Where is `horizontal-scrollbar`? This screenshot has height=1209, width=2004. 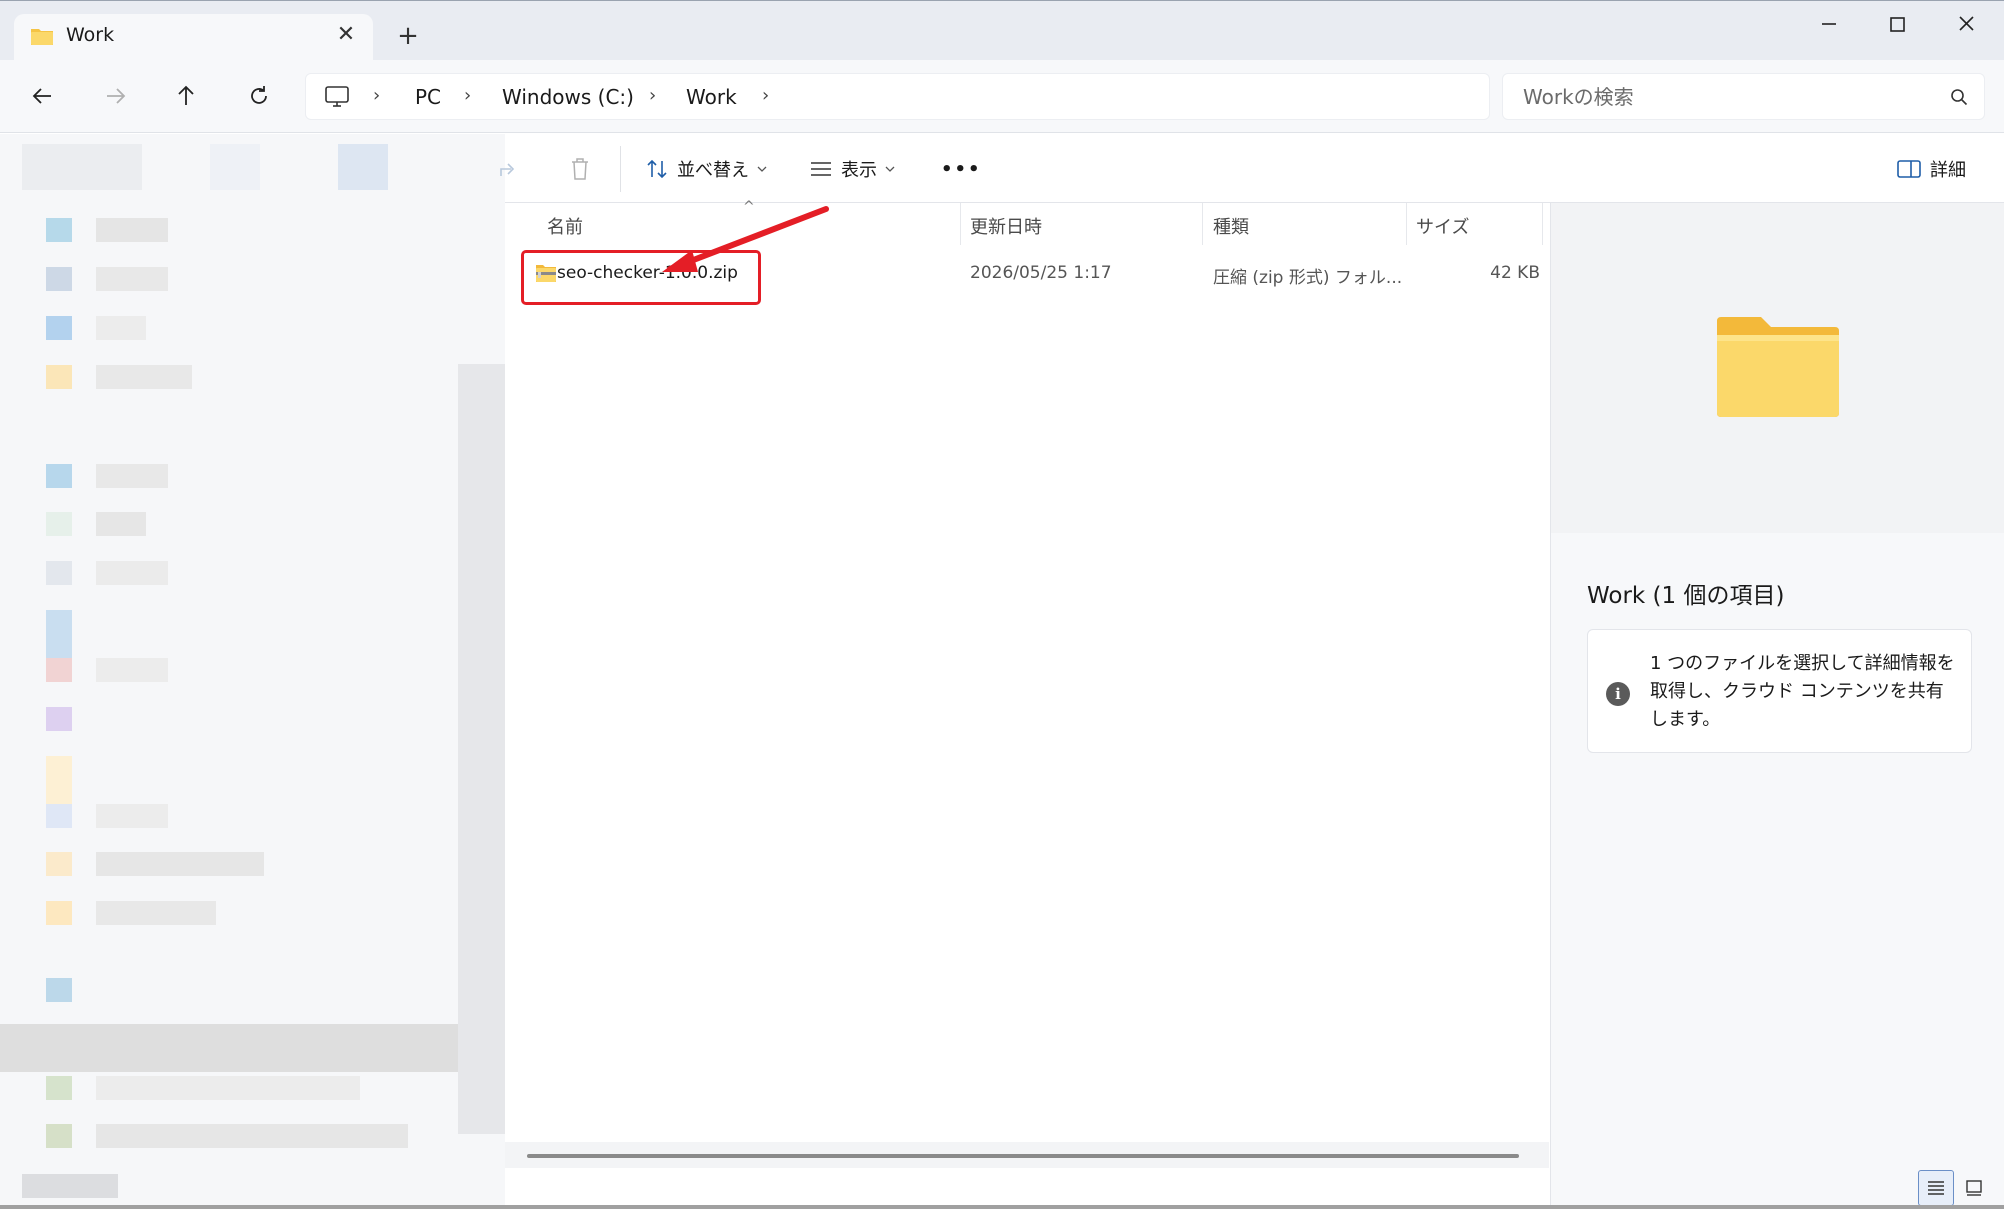
horizontal-scrollbar is located at coordinates (1027, 1155).